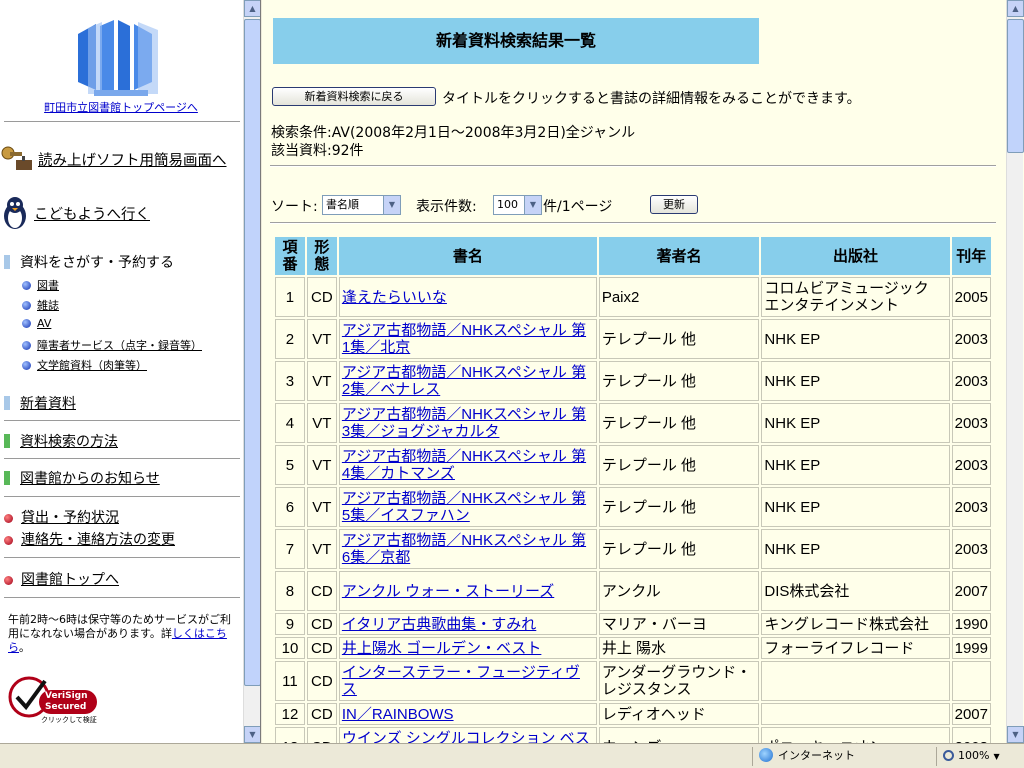 The width and height of the screenshot is (1024, 768). I want to click on divider, so click(122, 497).